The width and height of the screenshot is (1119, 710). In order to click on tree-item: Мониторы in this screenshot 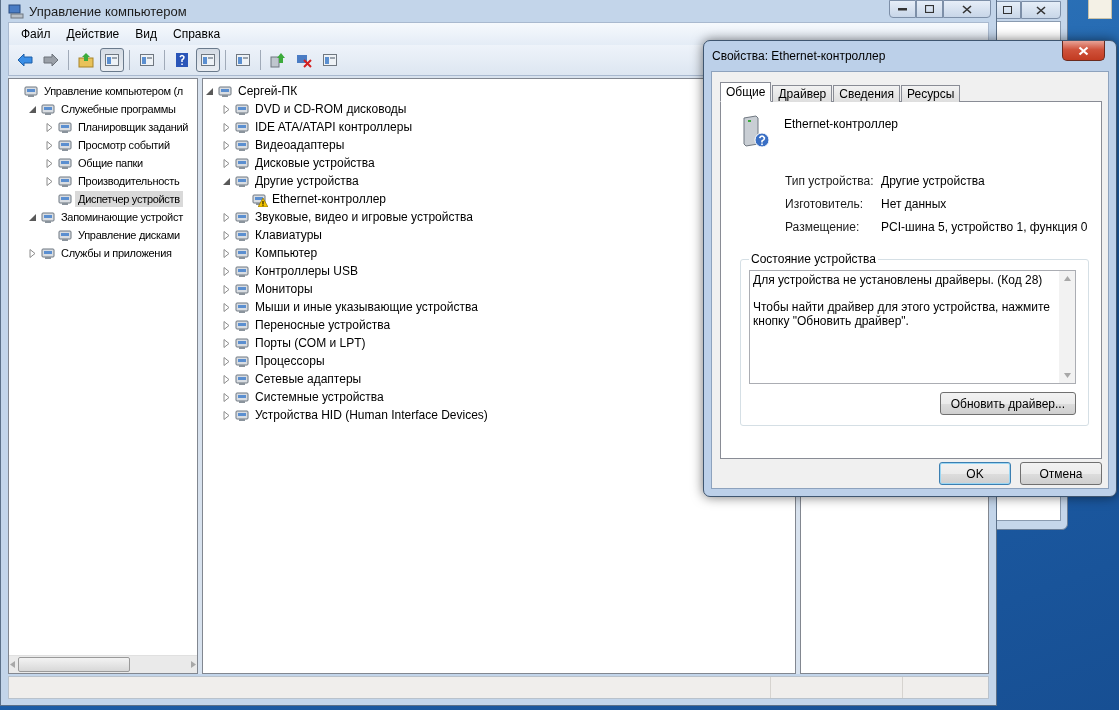, I will do `click(284, 289)`.